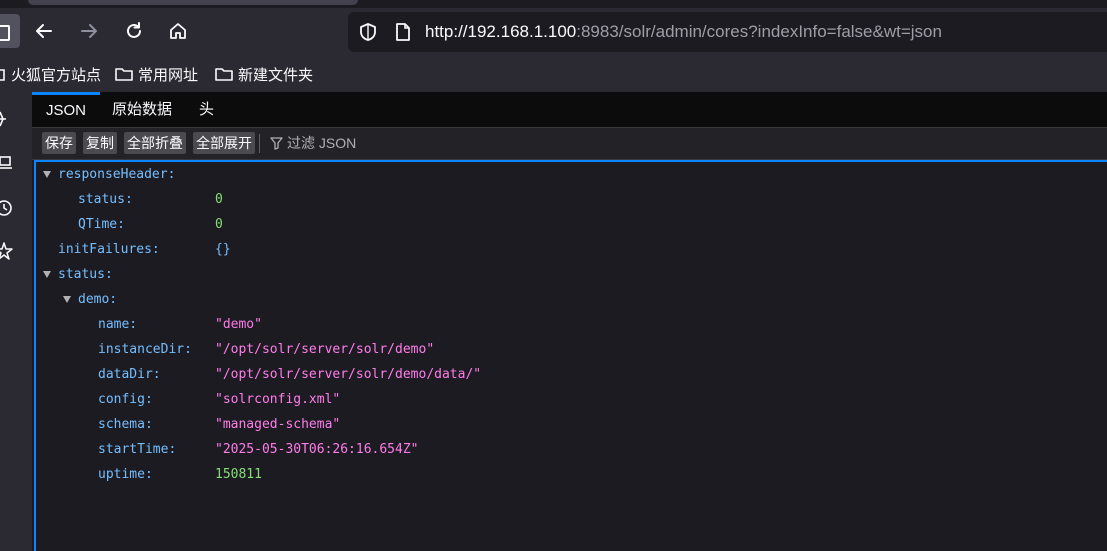 The width and height of the screenshot is (1107, 551). Describe the element at coordinates (59, 143) in the screenshot. I see `save-button: 保存` at that location.